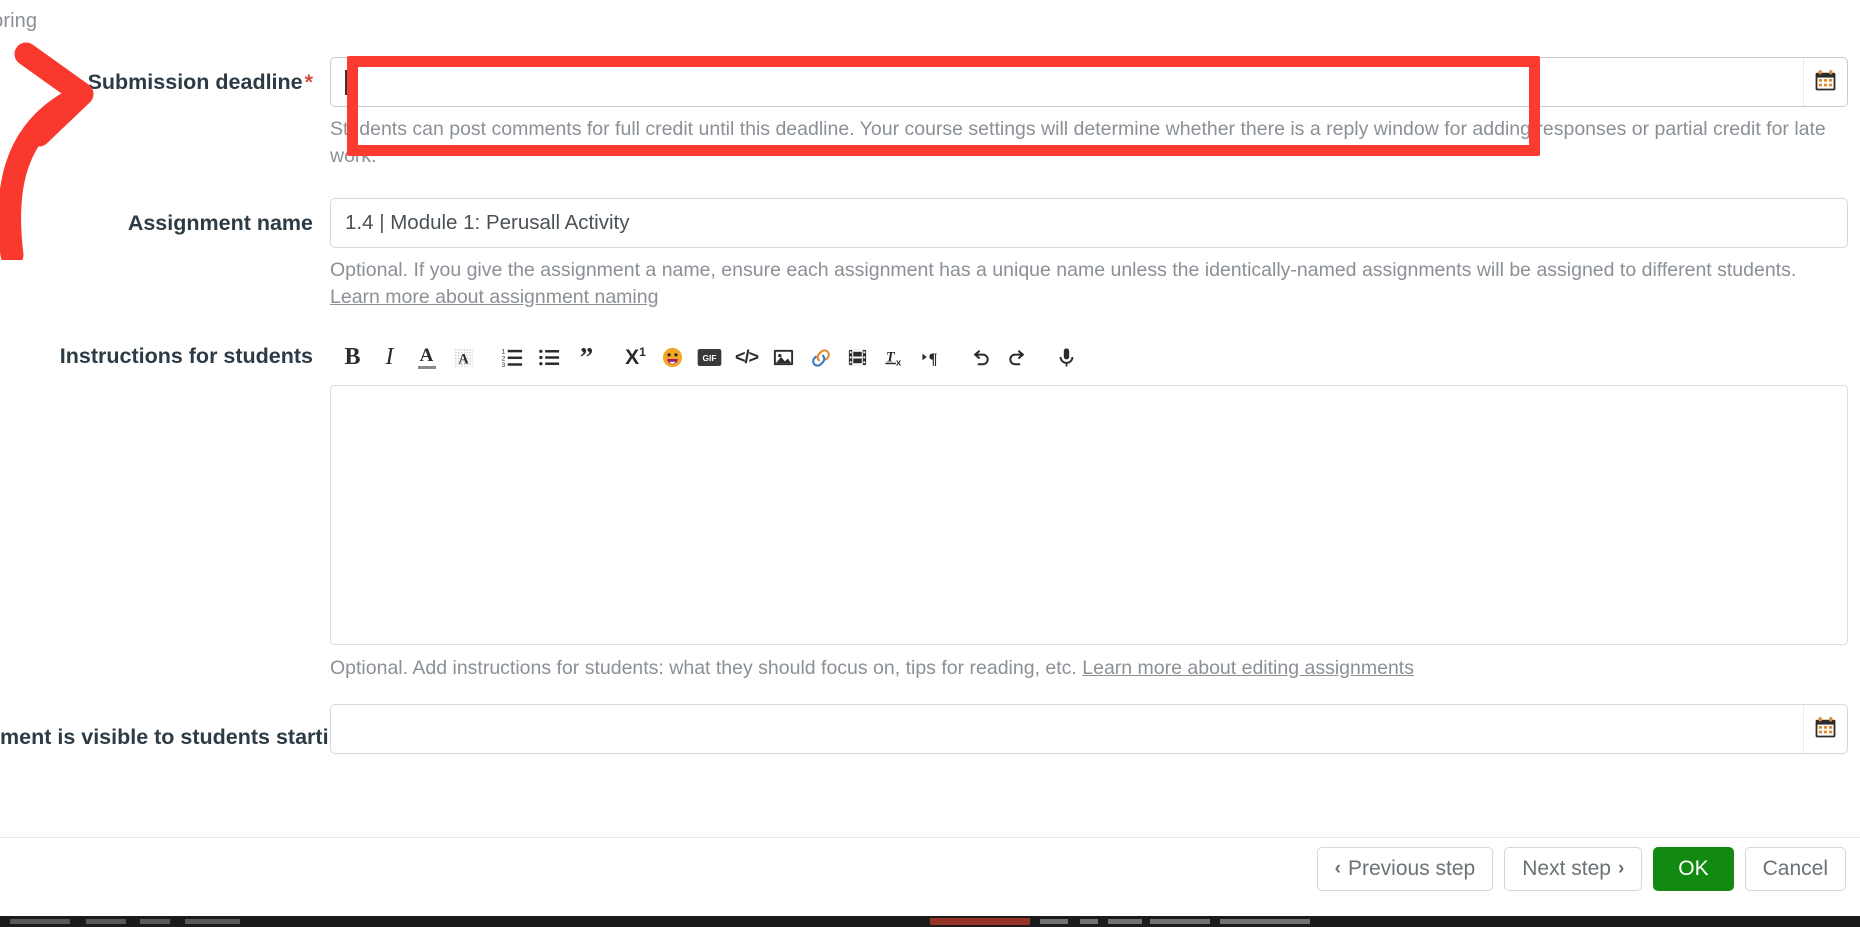 The height and width of the screenshot is (927, 1860). I want to click on image-icon, so click(783, 358).